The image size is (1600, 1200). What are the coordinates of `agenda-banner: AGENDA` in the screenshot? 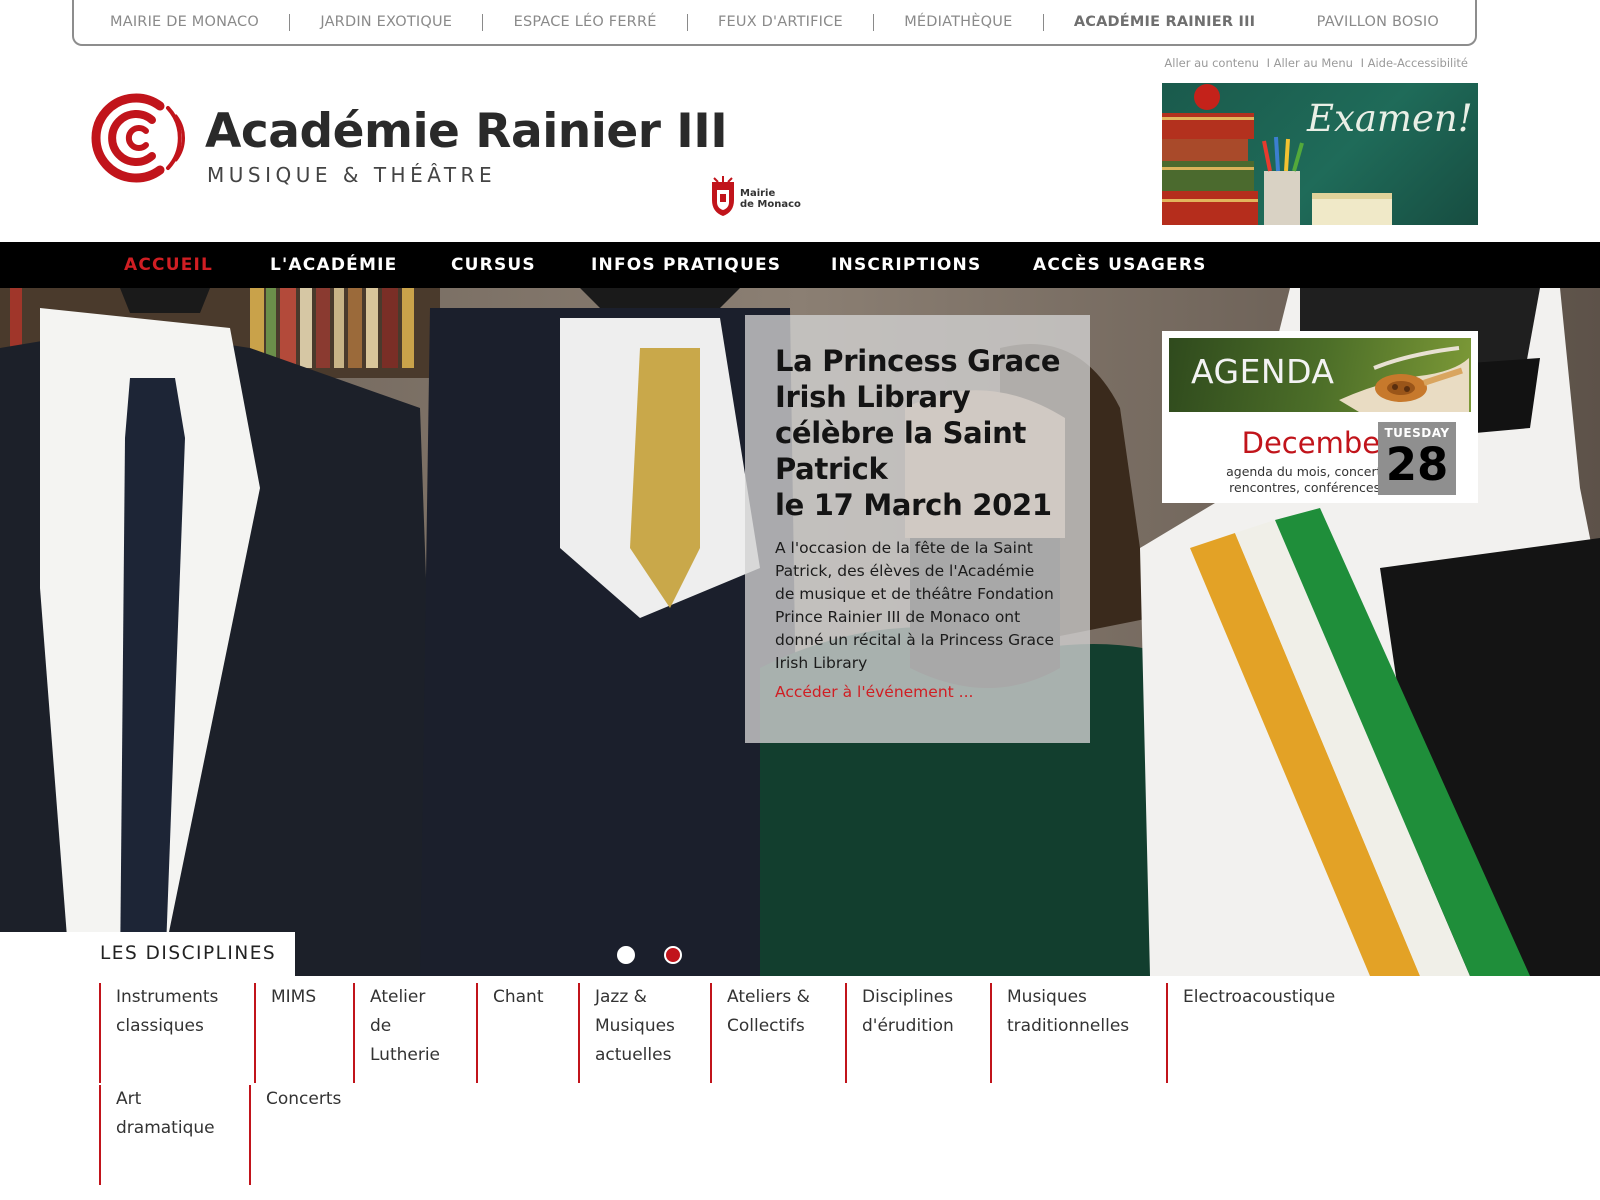 It's located at (1320, 375).